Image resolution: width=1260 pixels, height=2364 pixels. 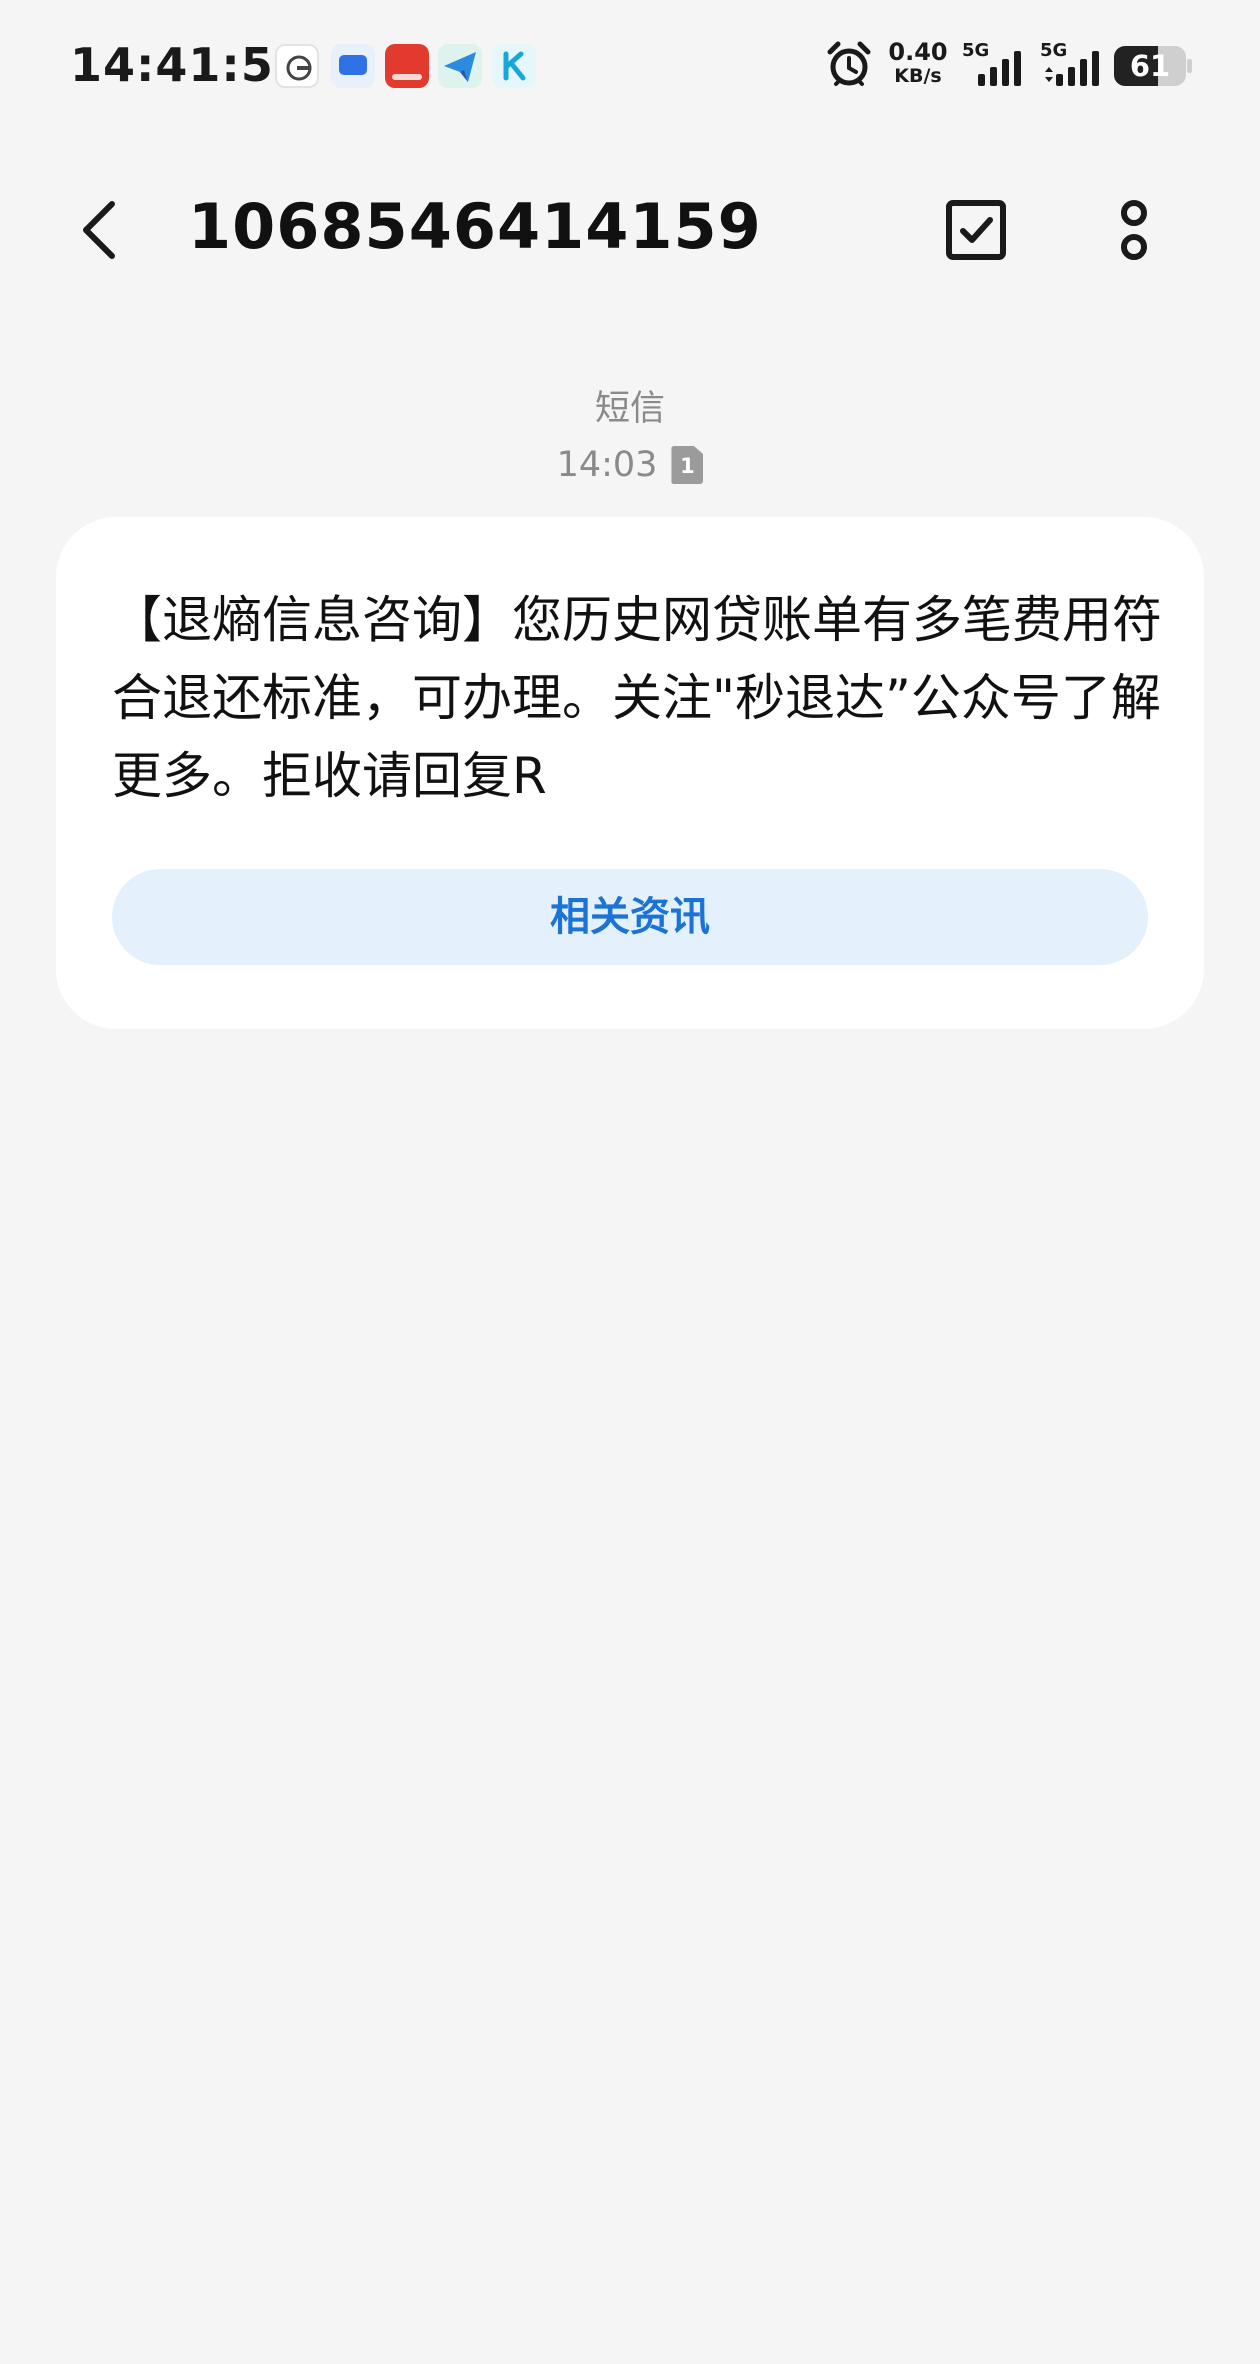 I want to click on message-time-row: 14:03 1, so click(x=630, y=465).